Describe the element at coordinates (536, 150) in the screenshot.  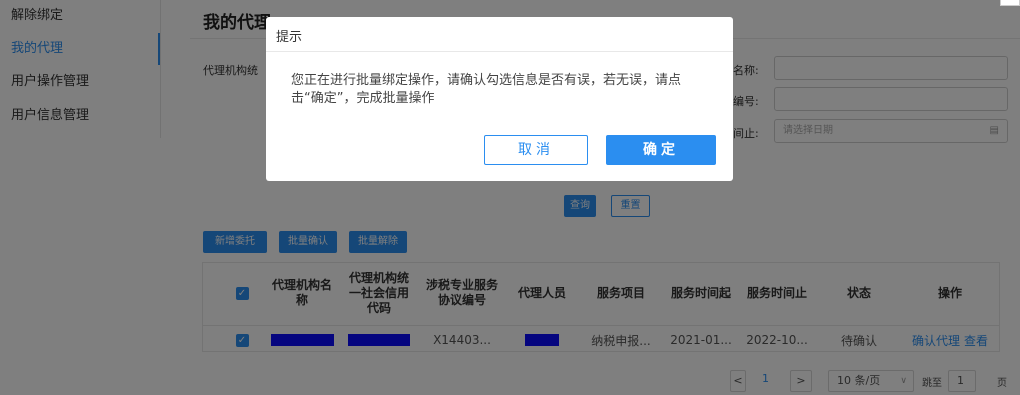
I see `cancel-button: 取消` at that location.